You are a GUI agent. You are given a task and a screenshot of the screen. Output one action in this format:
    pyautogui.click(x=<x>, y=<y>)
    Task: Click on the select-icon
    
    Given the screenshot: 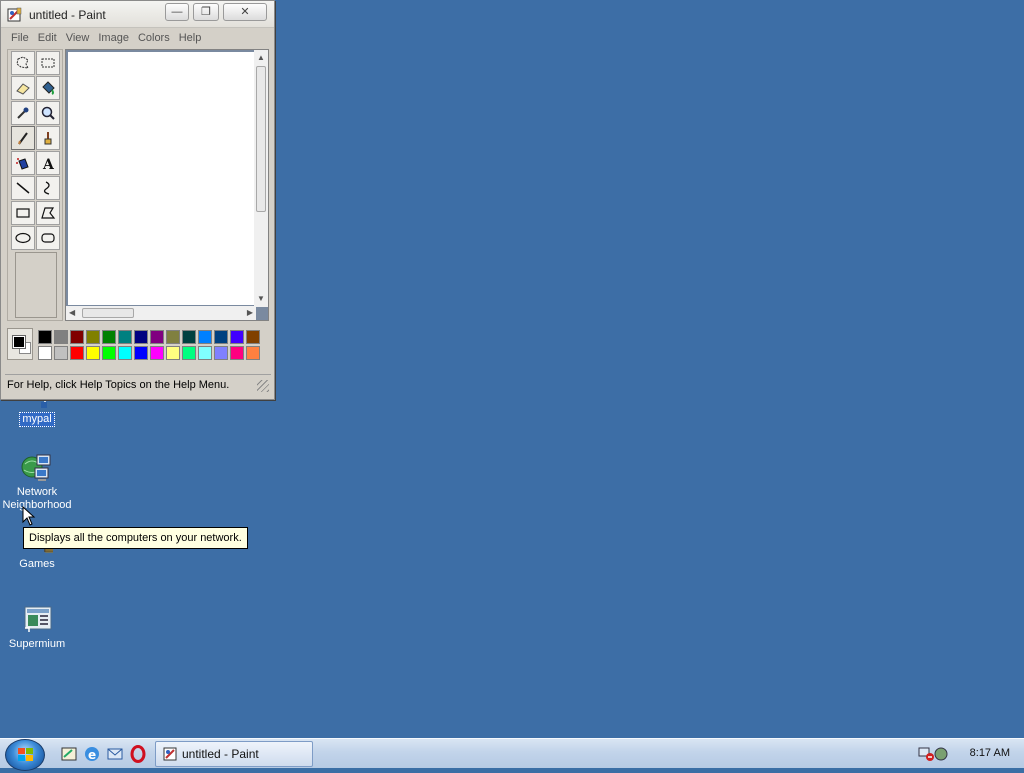 What is the action you would take?
    pyautogui.click(x=48, y=63)
    